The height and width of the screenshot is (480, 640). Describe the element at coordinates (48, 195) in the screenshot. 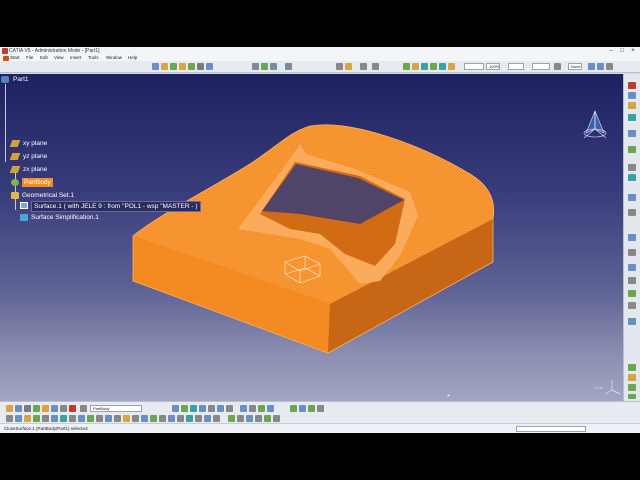

I see `tree-geometrical-set: Geometrical Set.1` at that location.